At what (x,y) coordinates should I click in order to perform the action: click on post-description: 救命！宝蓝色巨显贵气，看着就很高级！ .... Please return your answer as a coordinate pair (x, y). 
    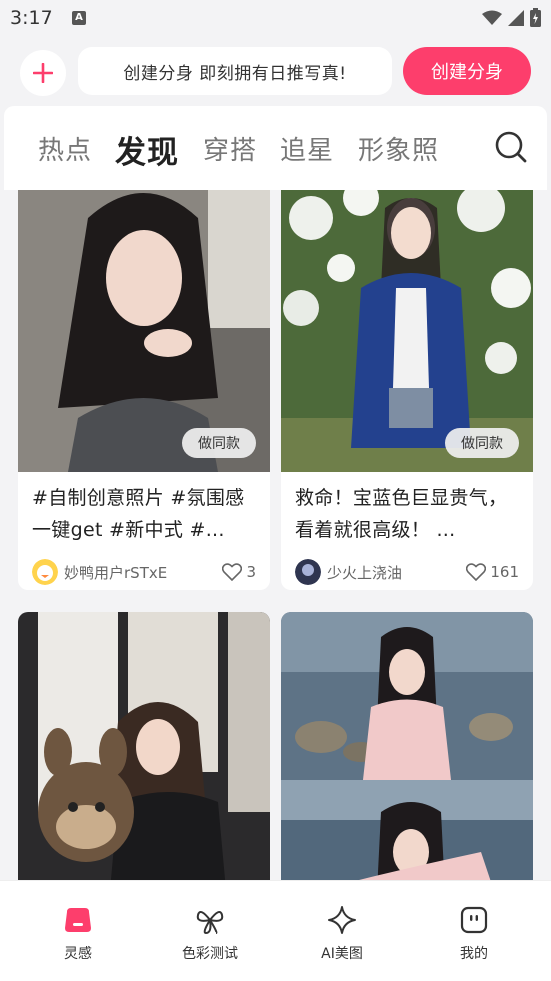
    Looking at the image, I should click on (401, 514).